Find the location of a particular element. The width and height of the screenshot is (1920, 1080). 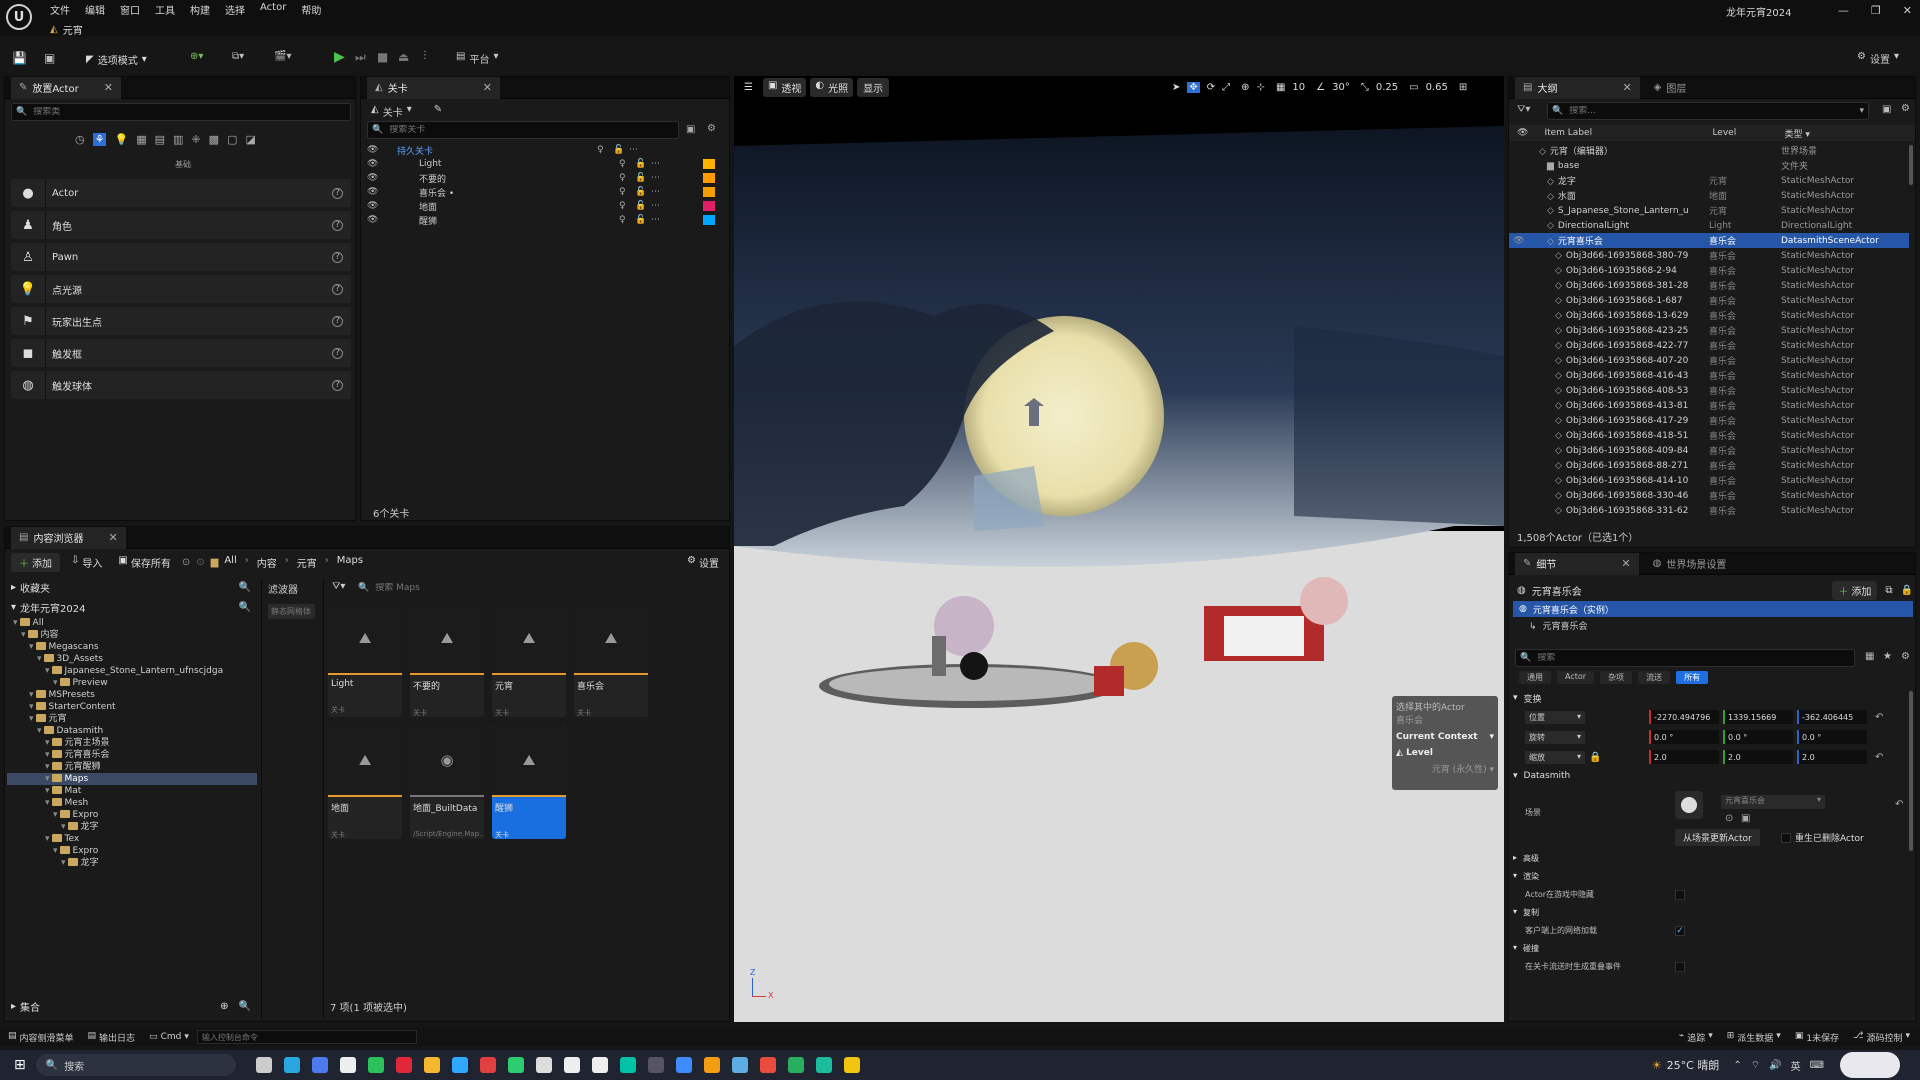

m-icon is located at coordinates (627, 1065).